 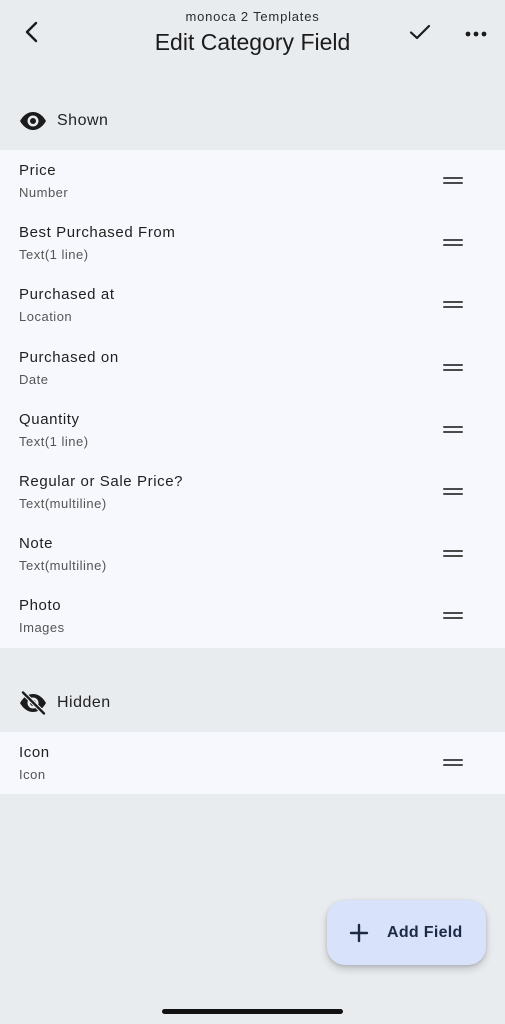 What do you see at coordinates (252, 492) in the screenshot?
I see `list-item: Regular or Sale Price? Text(multiline)` at bounding box center [252, 492].